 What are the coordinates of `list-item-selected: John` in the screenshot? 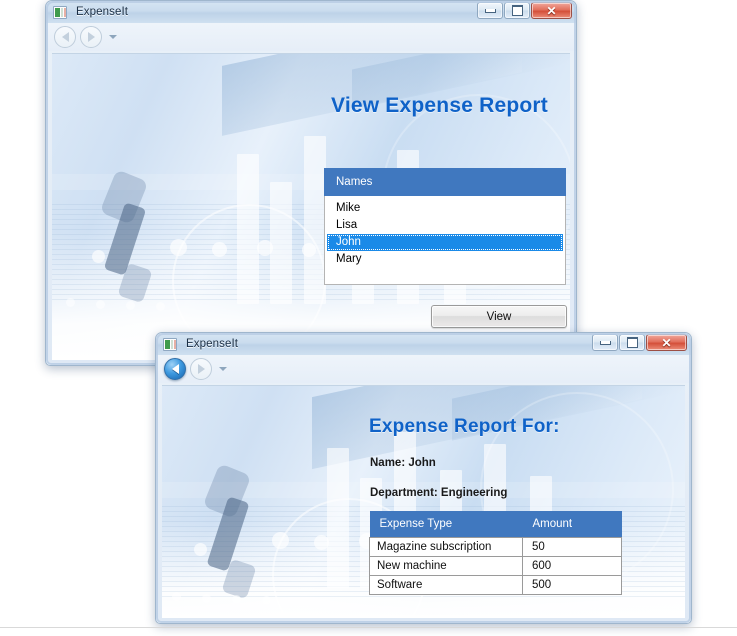 It's located at (445, 242).